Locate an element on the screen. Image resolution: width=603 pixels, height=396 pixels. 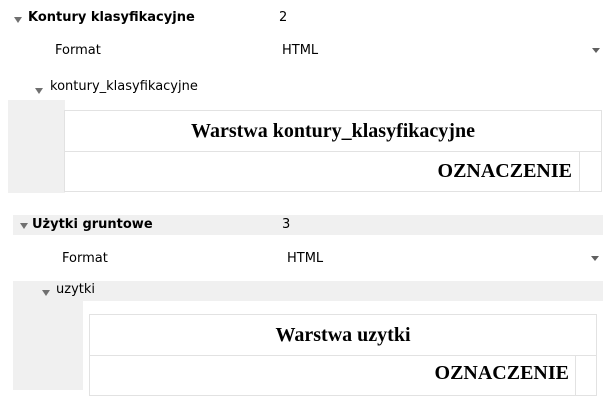
format-label-kontury: Format is located at coordinates (78, 50).